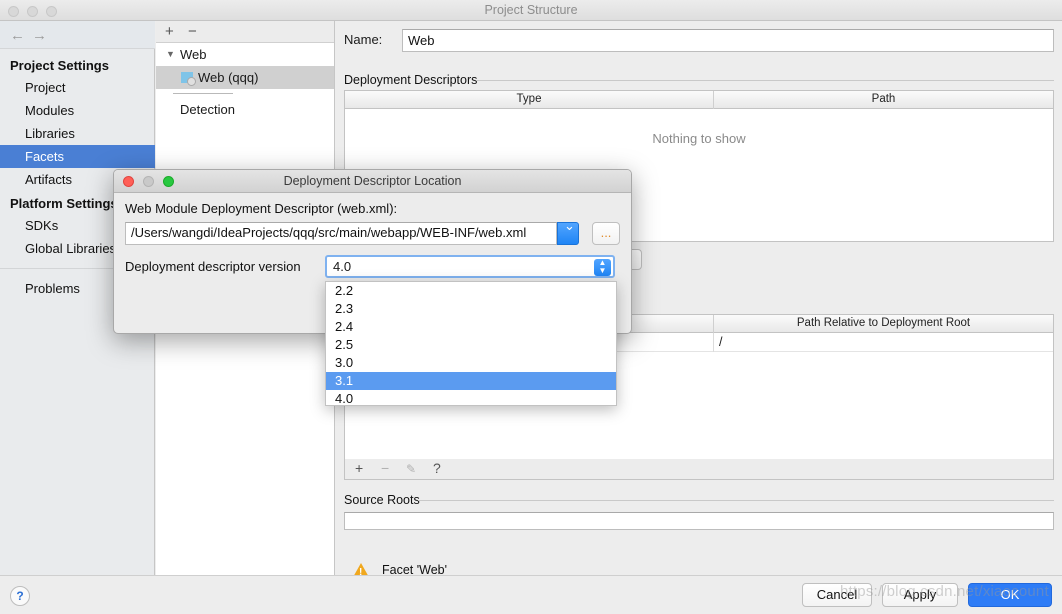 The width and height of the screenshot is (1062, 614). I want to click on tree-label-web-qqq: Web (qqq), so click(228, 77).